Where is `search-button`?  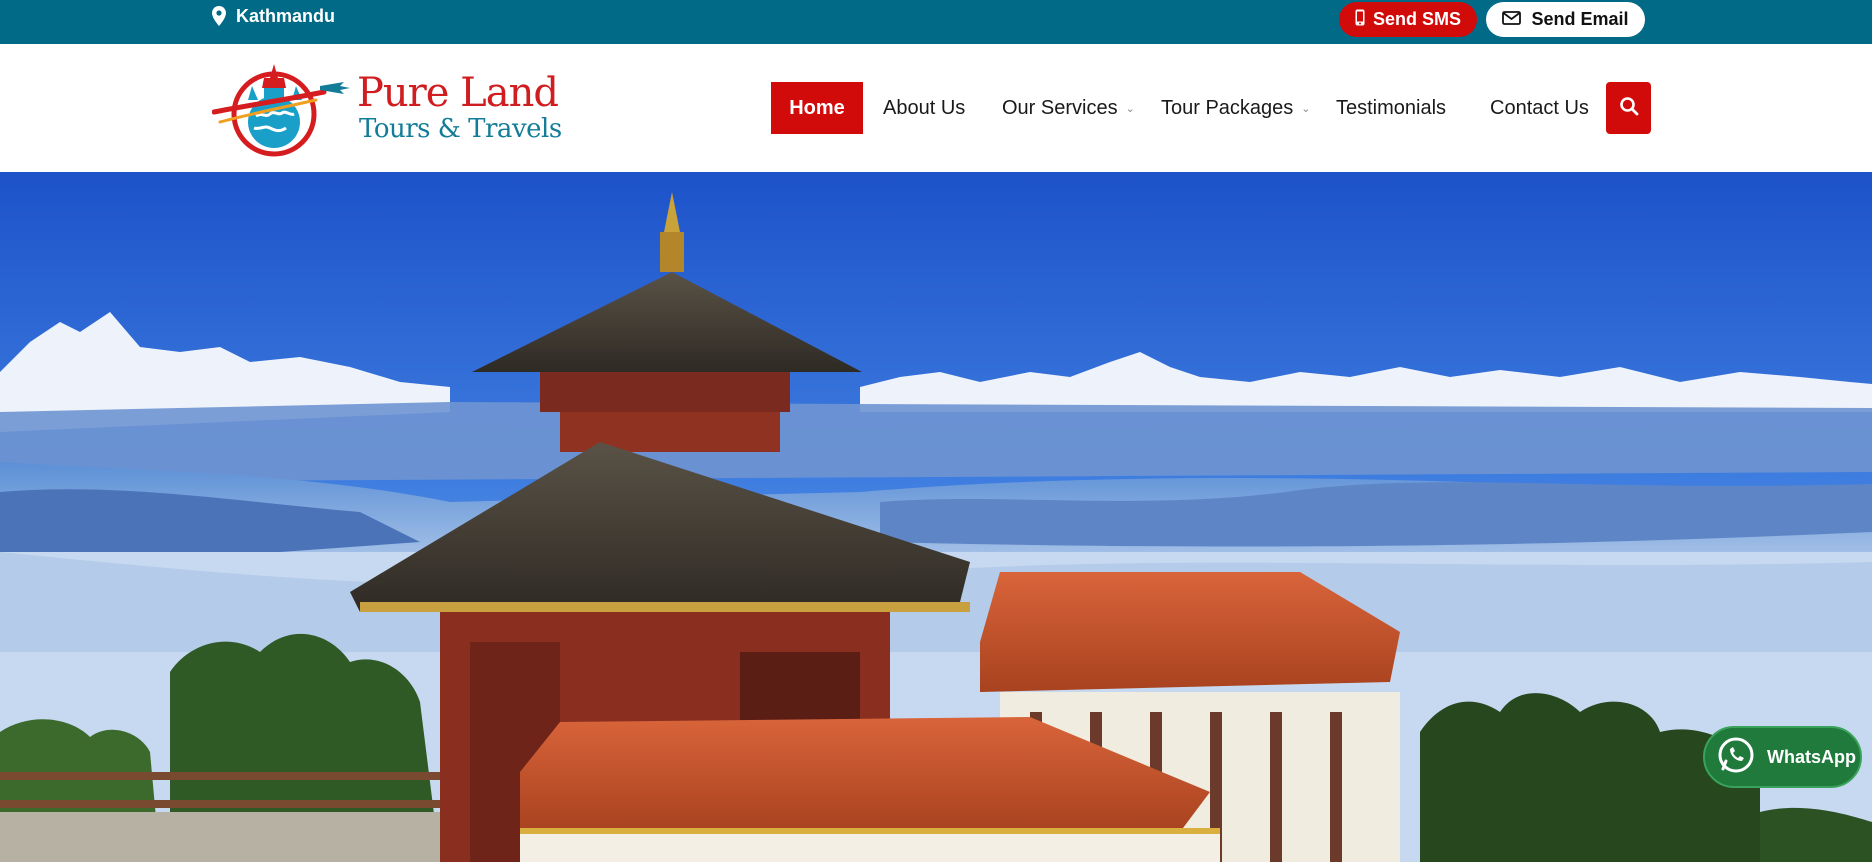 search-button is located at coordinates (1628, 108).